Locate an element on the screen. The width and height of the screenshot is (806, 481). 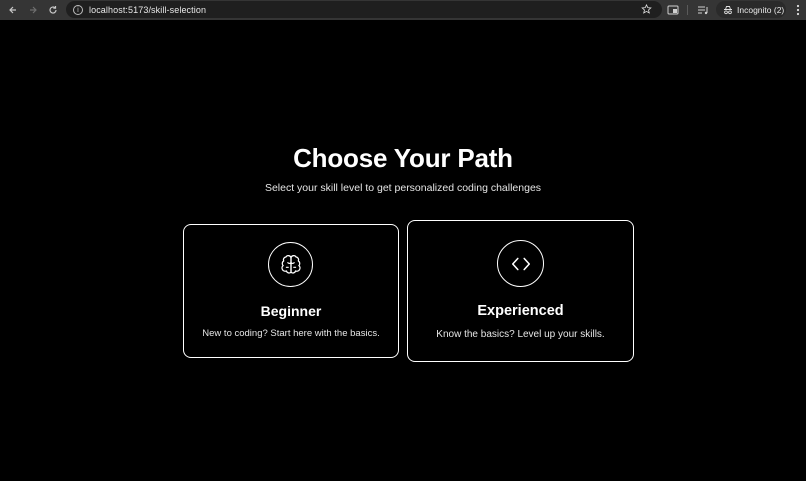
incognito-label: Incognito (2) is located at coordinates (761, 9).